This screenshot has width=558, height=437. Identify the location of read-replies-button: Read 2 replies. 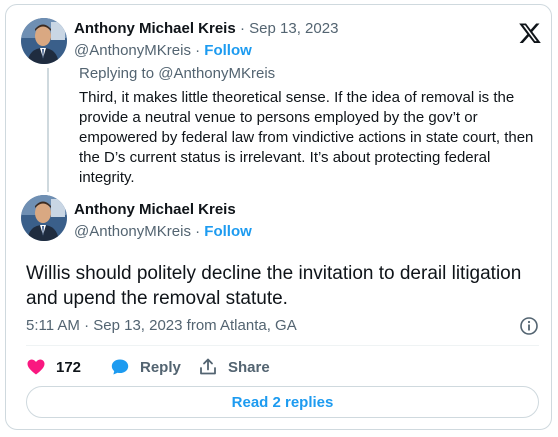
(282, 402).